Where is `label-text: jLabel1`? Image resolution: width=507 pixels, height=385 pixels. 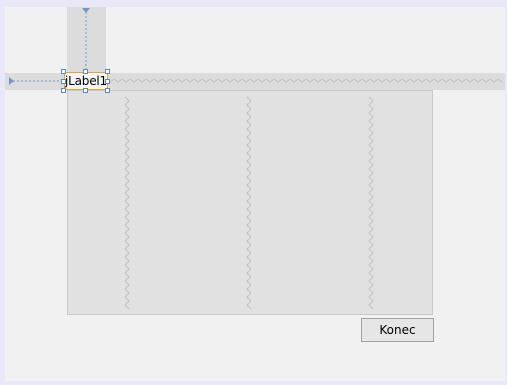
label-text: jLabel1 is located at coordinates (86, 81).